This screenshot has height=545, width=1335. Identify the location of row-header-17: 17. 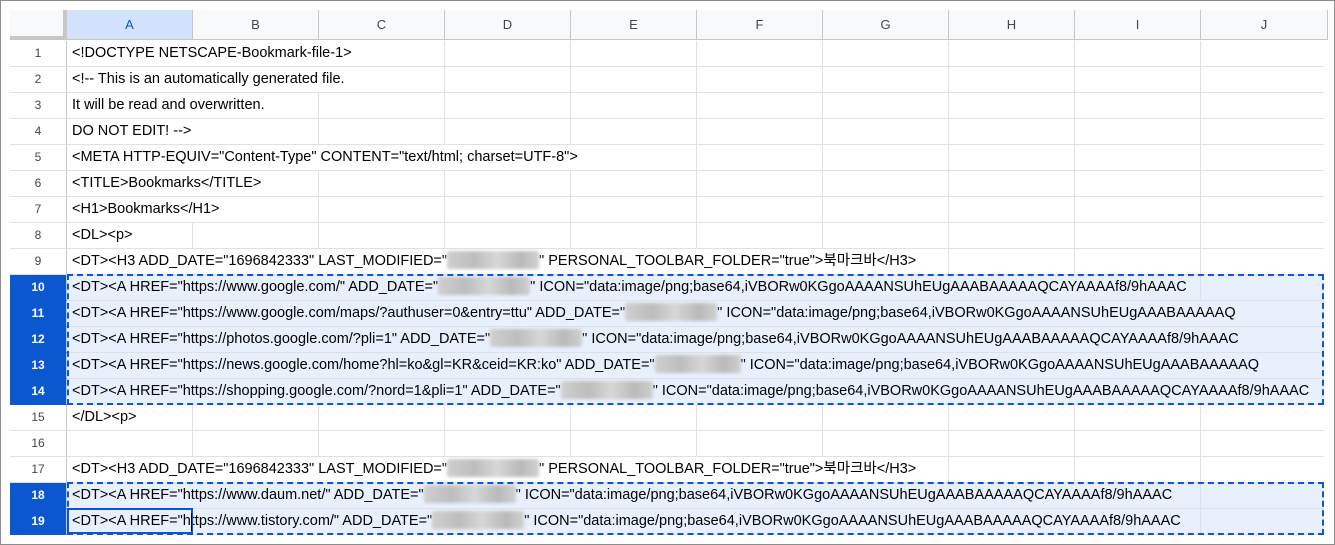
(38, 470).